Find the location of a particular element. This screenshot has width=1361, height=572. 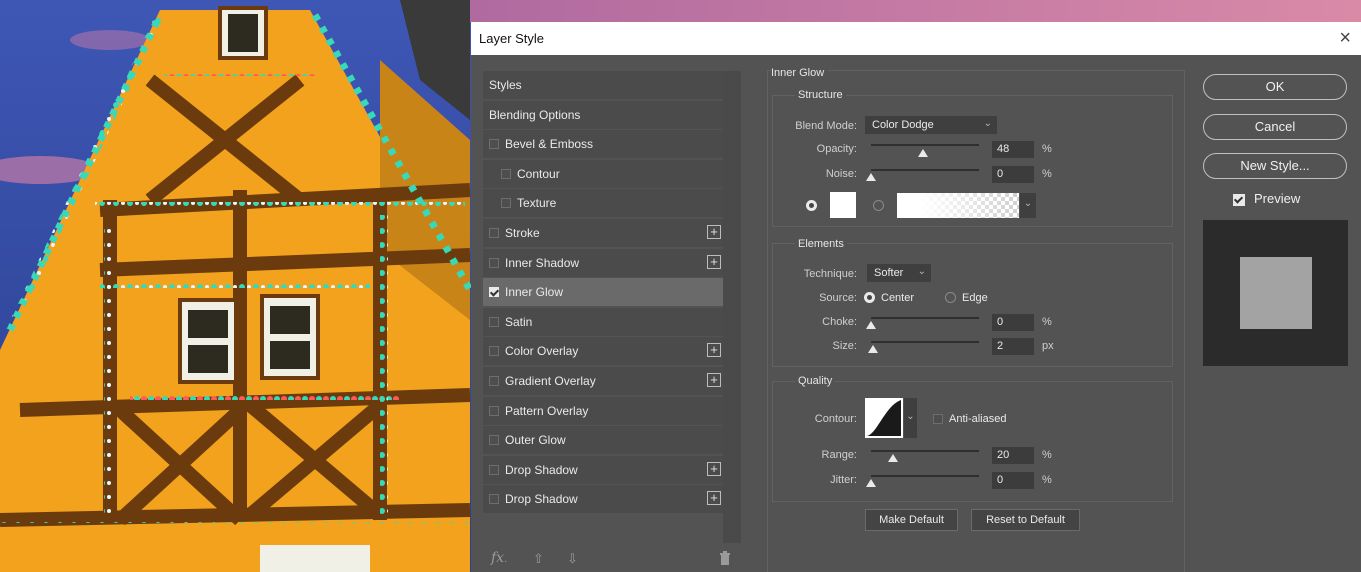

dialog-titlebar: Layer Style × is located at coordinates (916, 38).